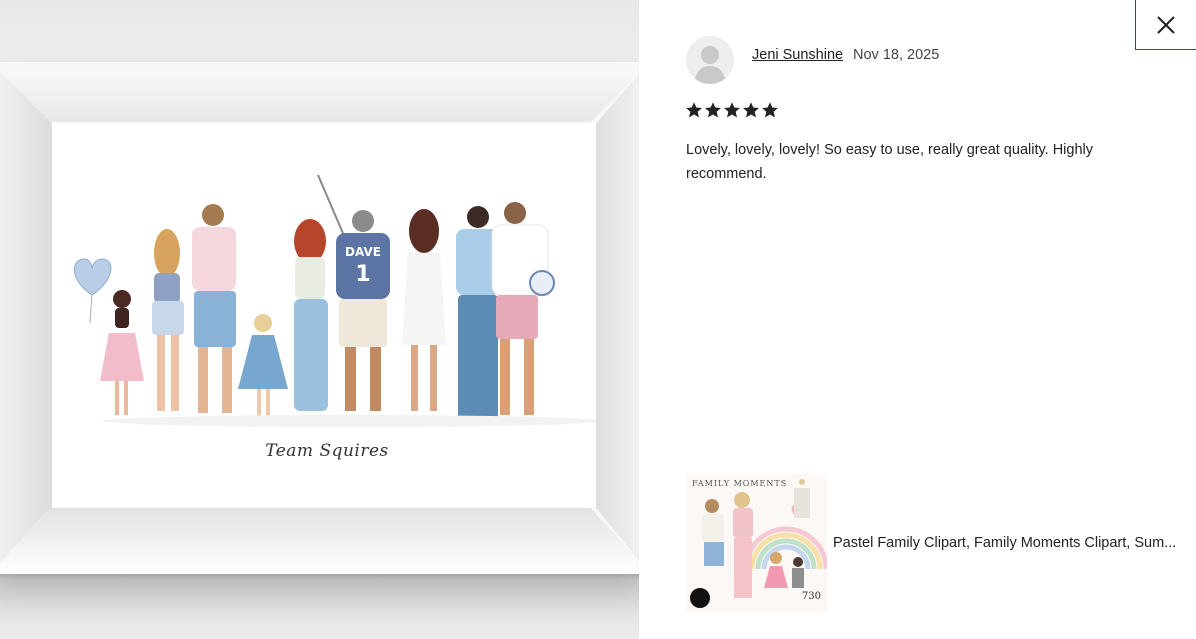  I want to click on thumb-count: 730, so click(811, 596).